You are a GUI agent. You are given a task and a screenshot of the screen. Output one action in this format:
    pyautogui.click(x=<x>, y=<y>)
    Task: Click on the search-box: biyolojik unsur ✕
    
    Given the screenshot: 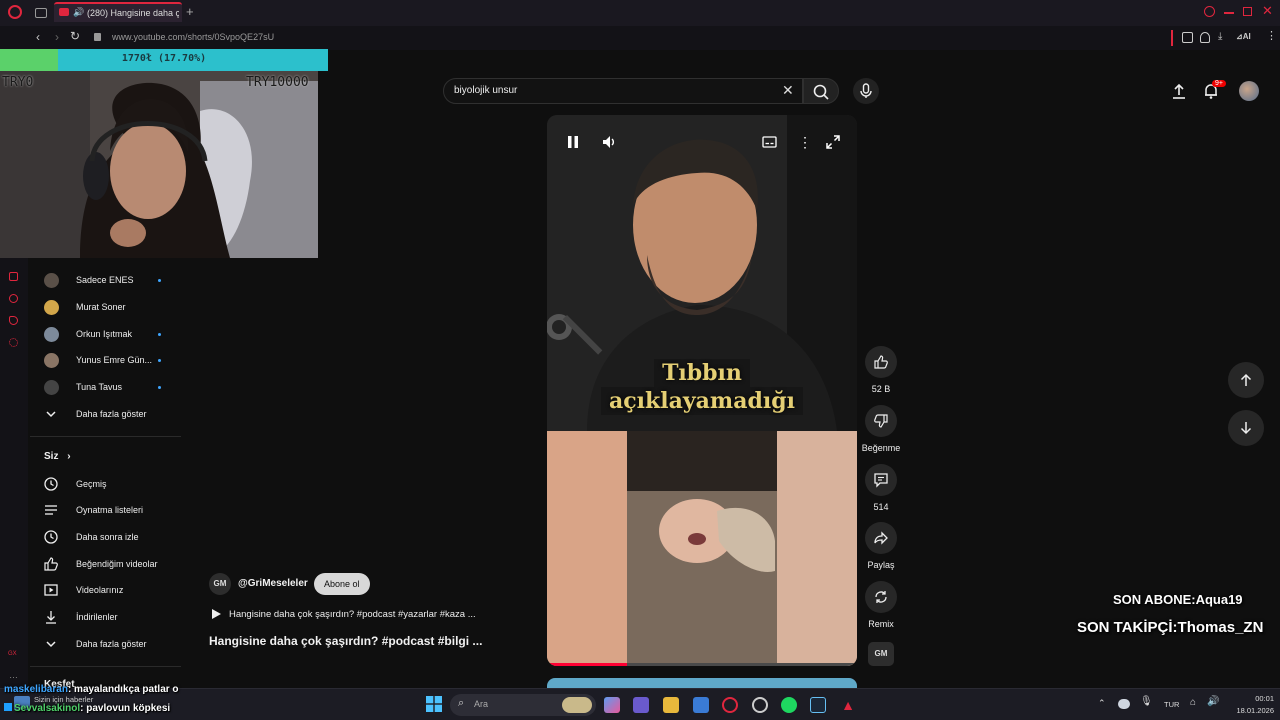 What is the action you would take?
    pyautogui.click(x=623, y=91)
    